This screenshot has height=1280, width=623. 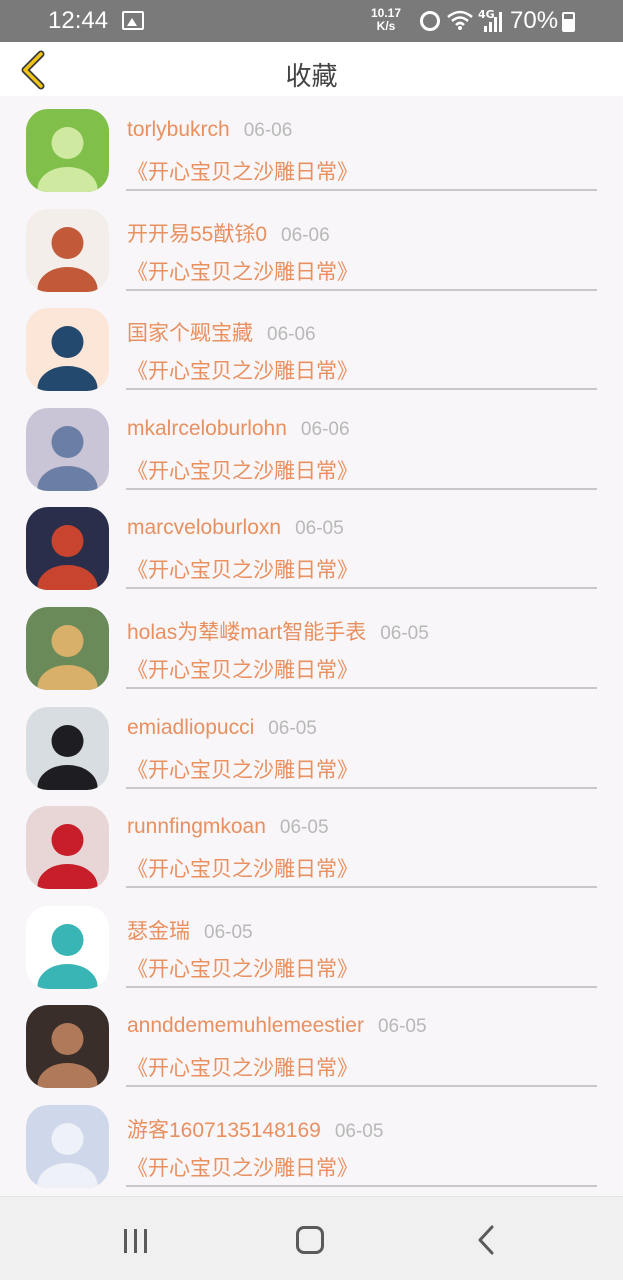 I want to click on username: annddememuhlemeestier 06-05, so click(x=277, y=1026).